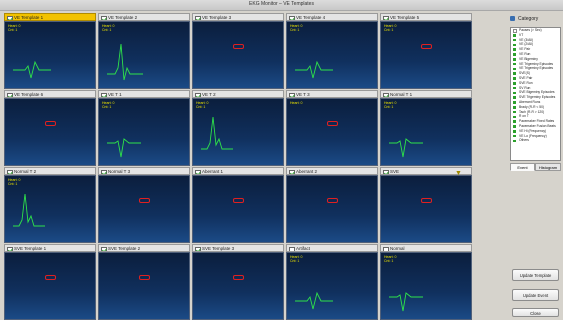 The height and width of the screenshot is (320, 563). I want to click on template-header: Normal T 3, so click(144, 171).